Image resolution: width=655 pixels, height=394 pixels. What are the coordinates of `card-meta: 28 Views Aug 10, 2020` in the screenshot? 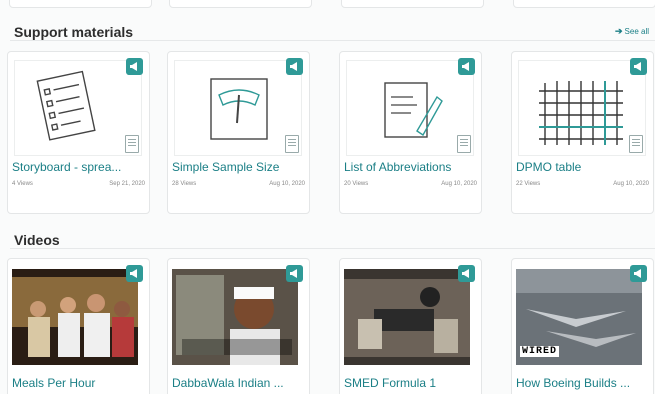 It's located at (238, 184).